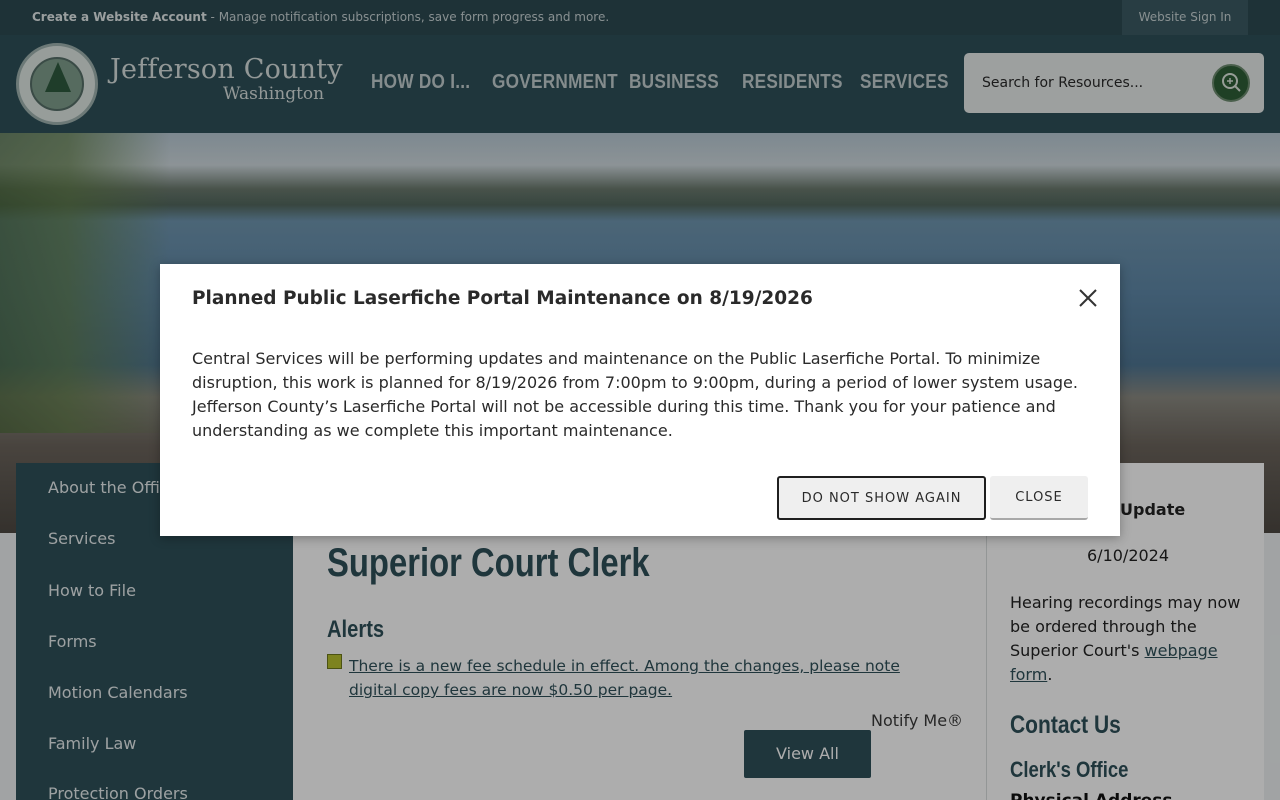 The width and height of the screenshot is (1280, 800). I want to click on close-icon, so click(1088, 298).